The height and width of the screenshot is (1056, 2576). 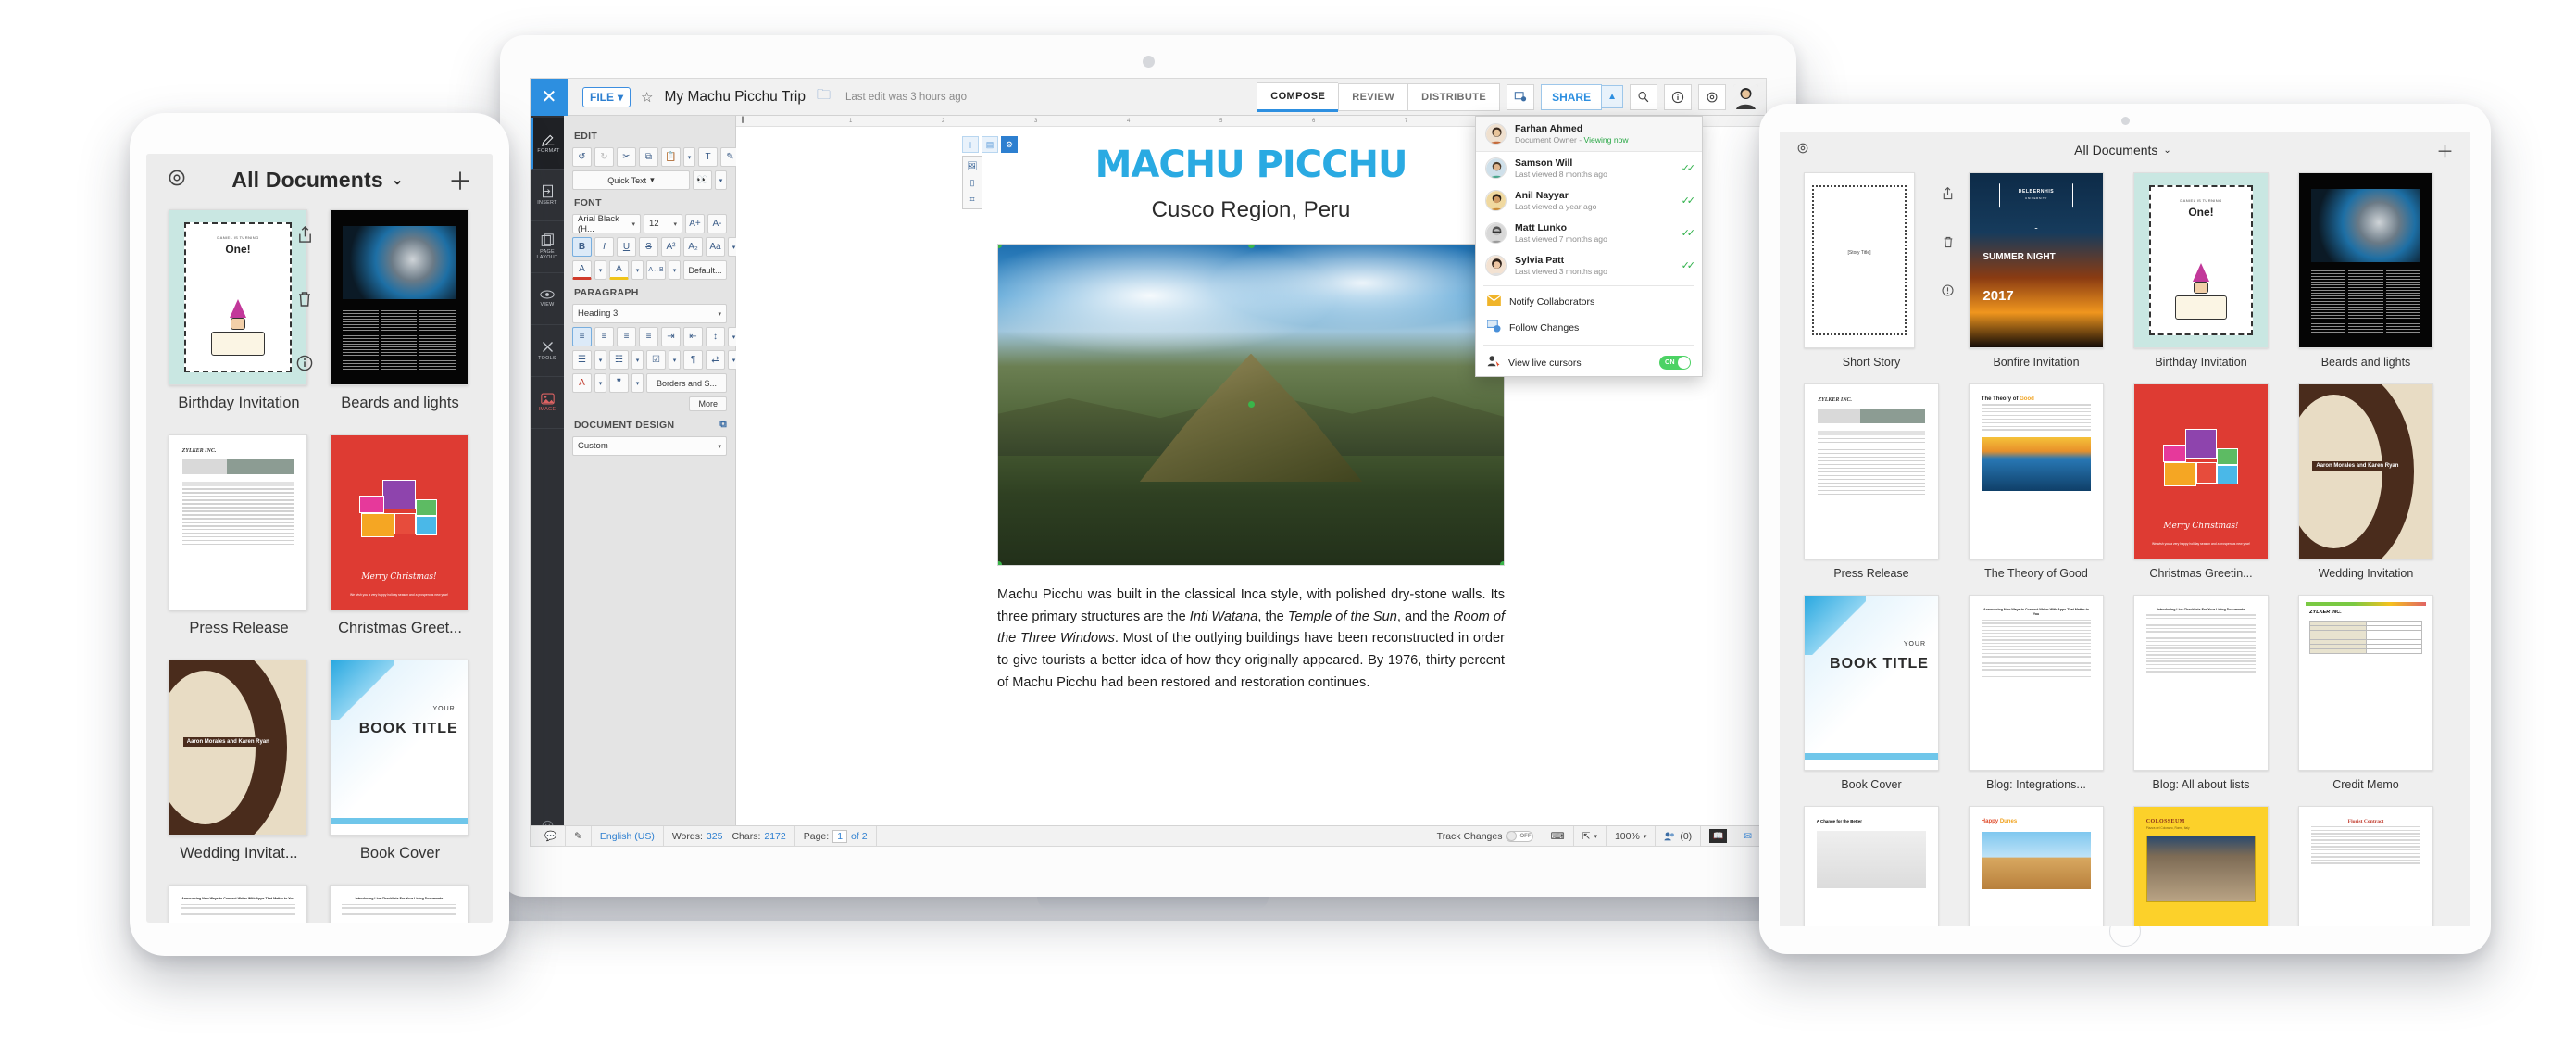 What do you see at coordinates (1589, 265) in the screenshot?
I see `collaborator-row: Sylvia Patt Last viewed 3 months ago ✓✓` at bounding box center [1589, 265].